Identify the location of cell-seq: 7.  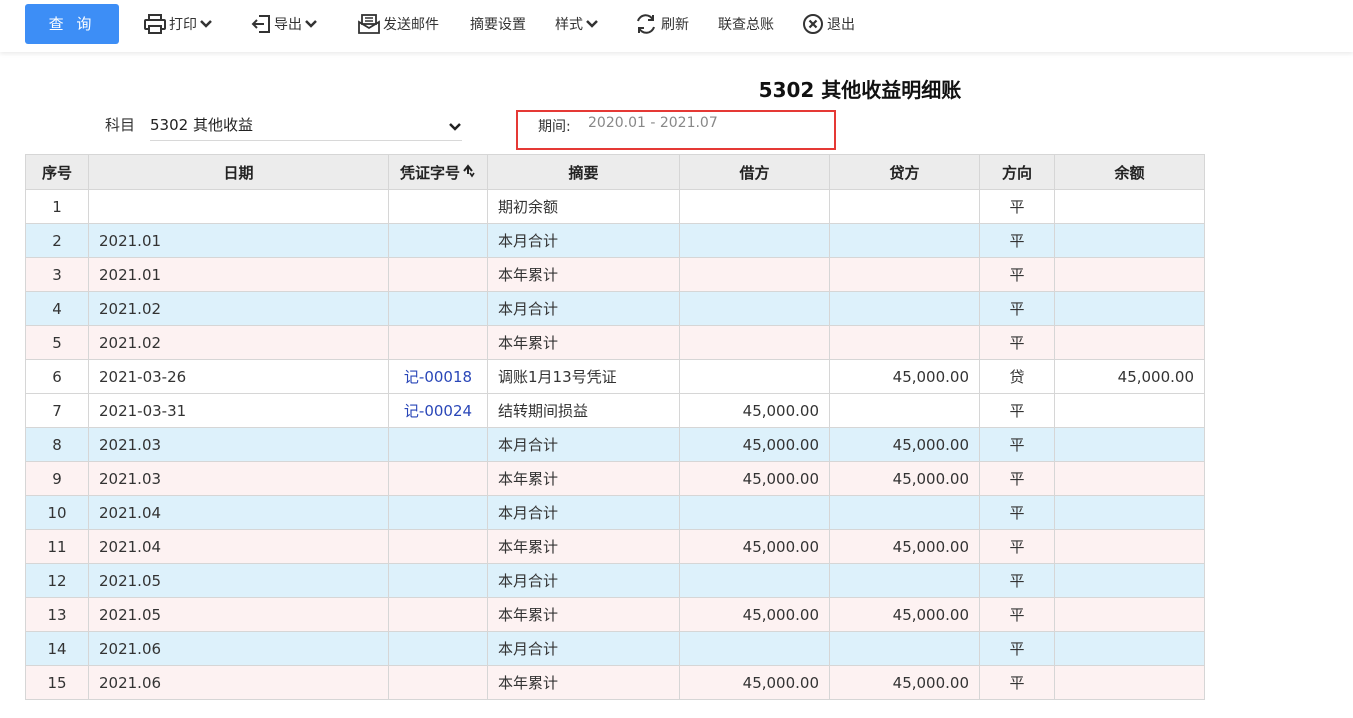
(57, 410).